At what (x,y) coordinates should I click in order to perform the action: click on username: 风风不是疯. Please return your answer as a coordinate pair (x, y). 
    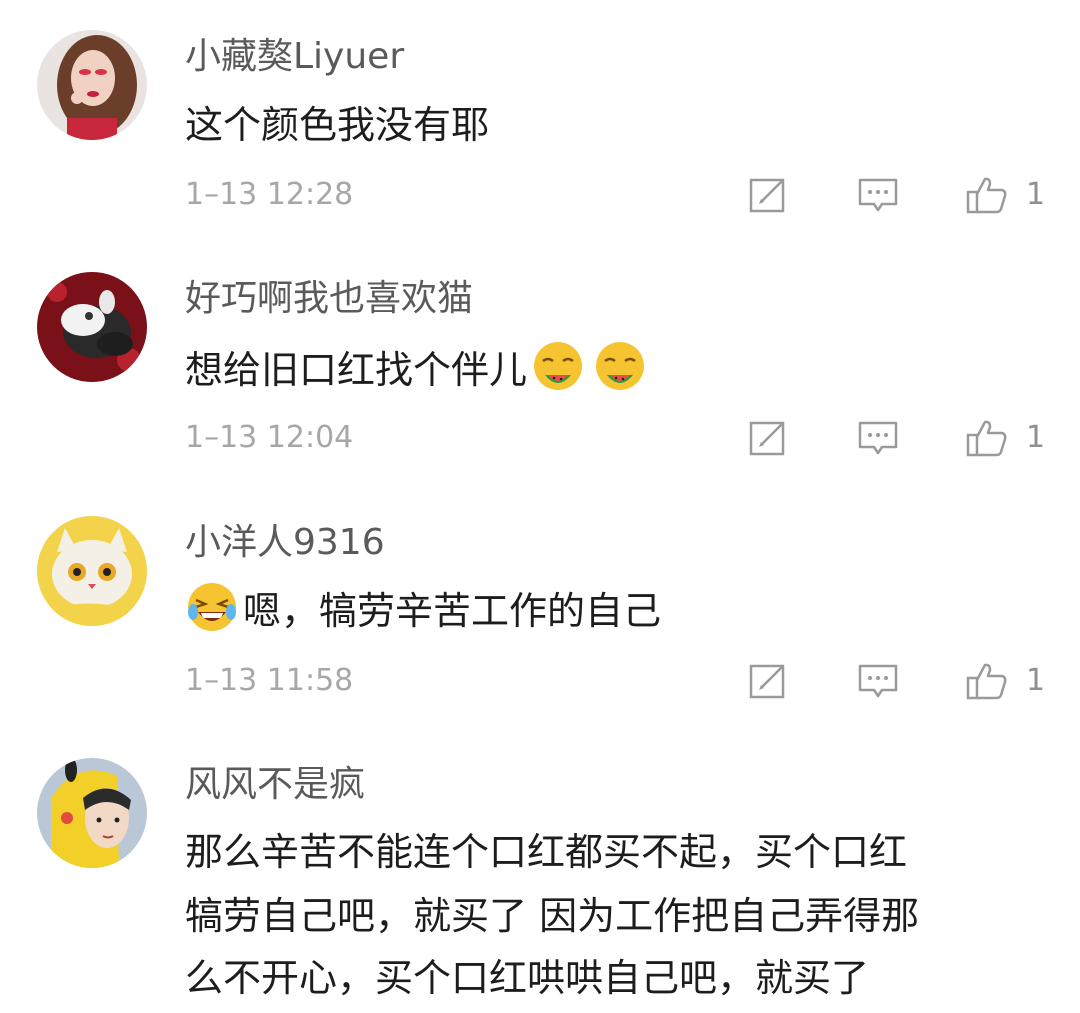
    Looking at the image, I should click on (275, 785).